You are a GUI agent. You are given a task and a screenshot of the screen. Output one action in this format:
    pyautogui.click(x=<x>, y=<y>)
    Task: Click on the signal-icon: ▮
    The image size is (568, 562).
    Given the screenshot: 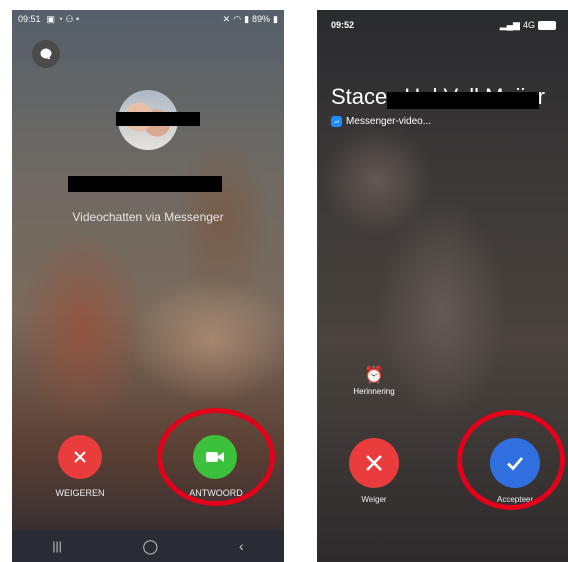 What is the action you would take?
    pyautogui.click(x=247, y=18)
    